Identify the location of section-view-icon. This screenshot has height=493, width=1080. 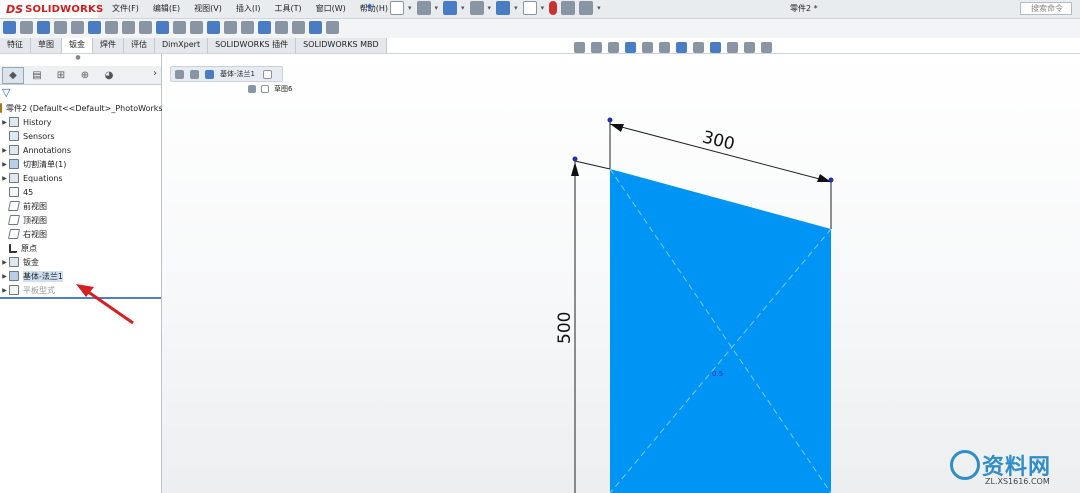
(630, 47).